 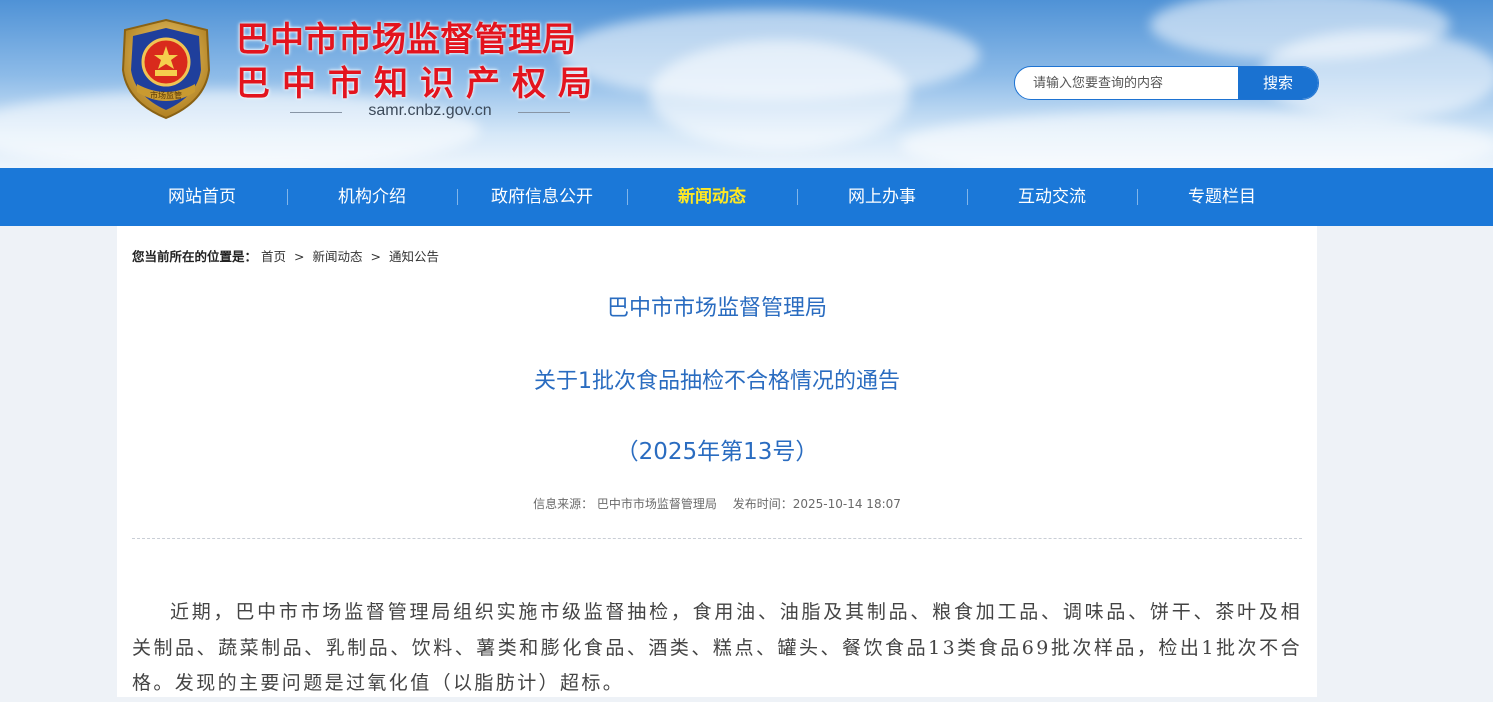 I want to click on emblem-text: 市场监管, so click(x=166, y=95).